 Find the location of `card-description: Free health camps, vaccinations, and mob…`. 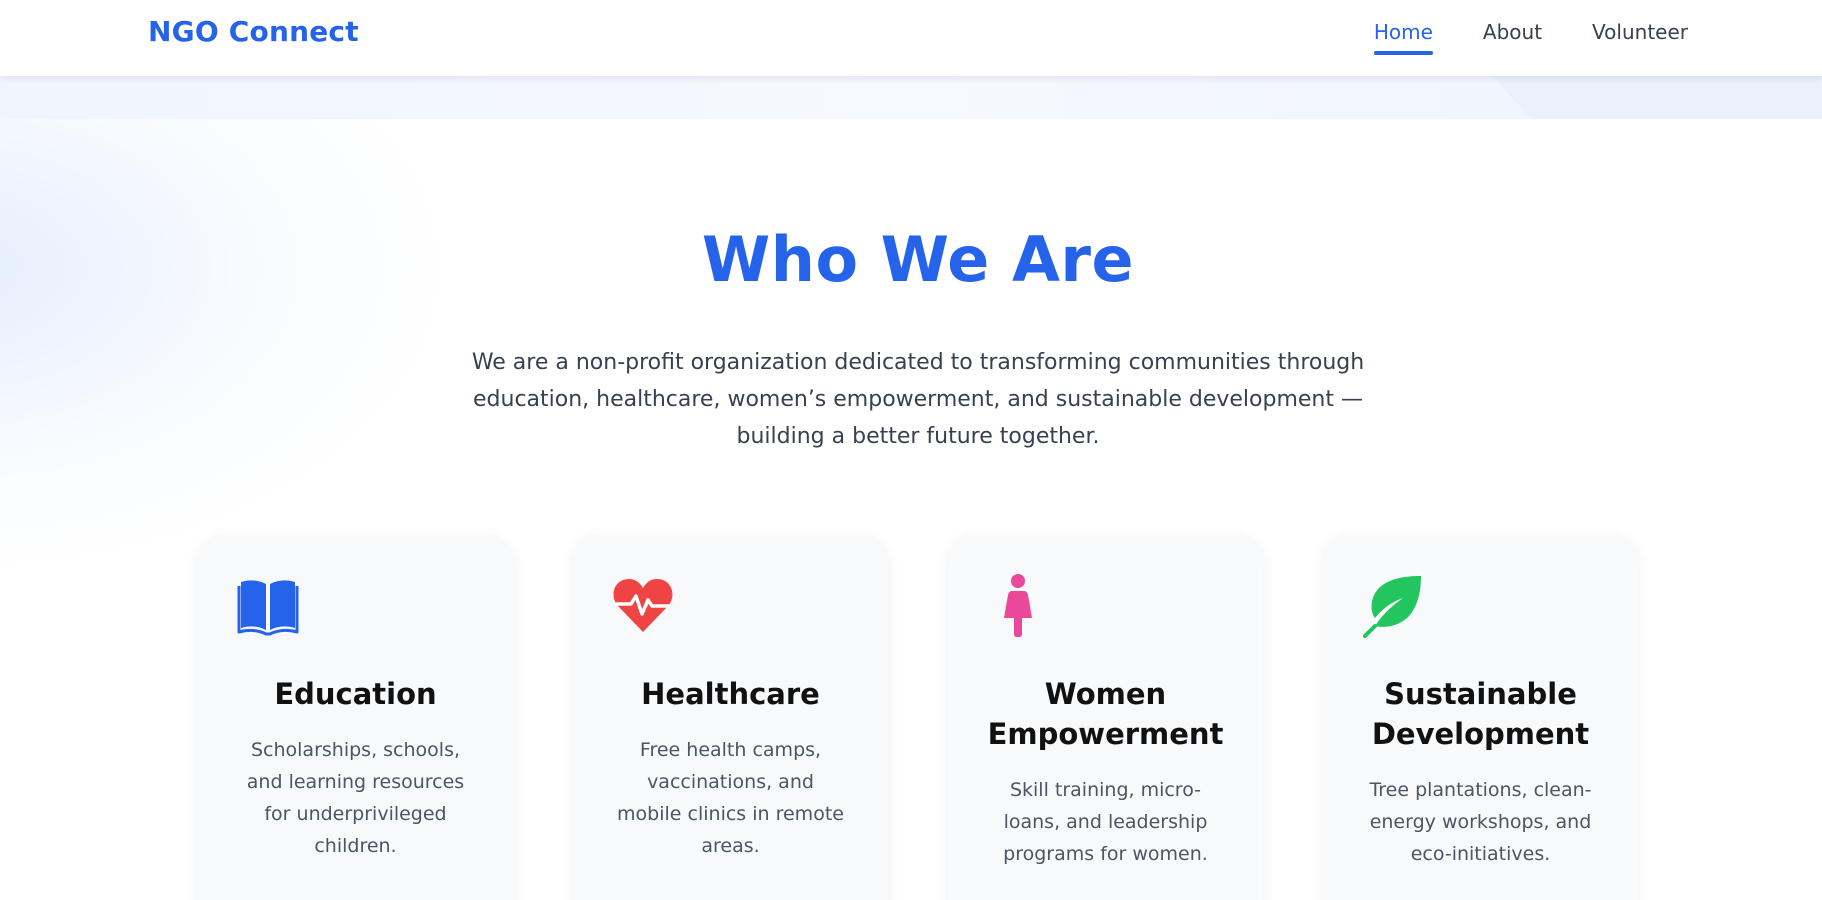

card-description: Free health camps, vaccinations, and mob… is located at coordinates (730, 798).